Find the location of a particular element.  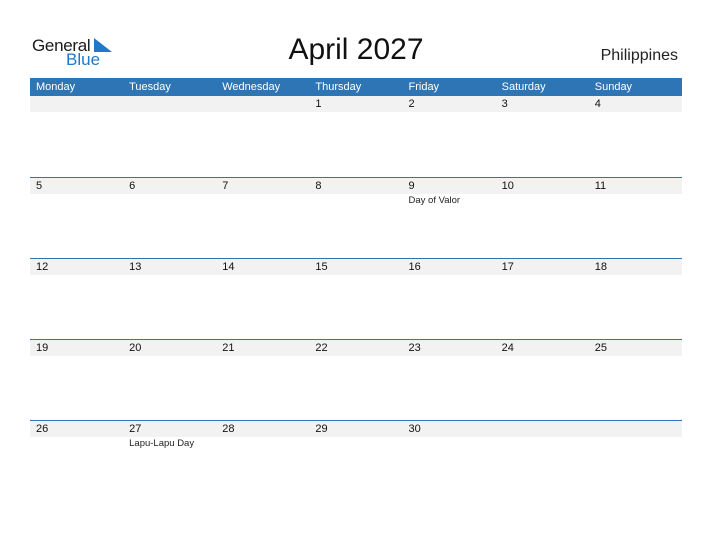

day-number: 24 is located at coordinates (507, 348).